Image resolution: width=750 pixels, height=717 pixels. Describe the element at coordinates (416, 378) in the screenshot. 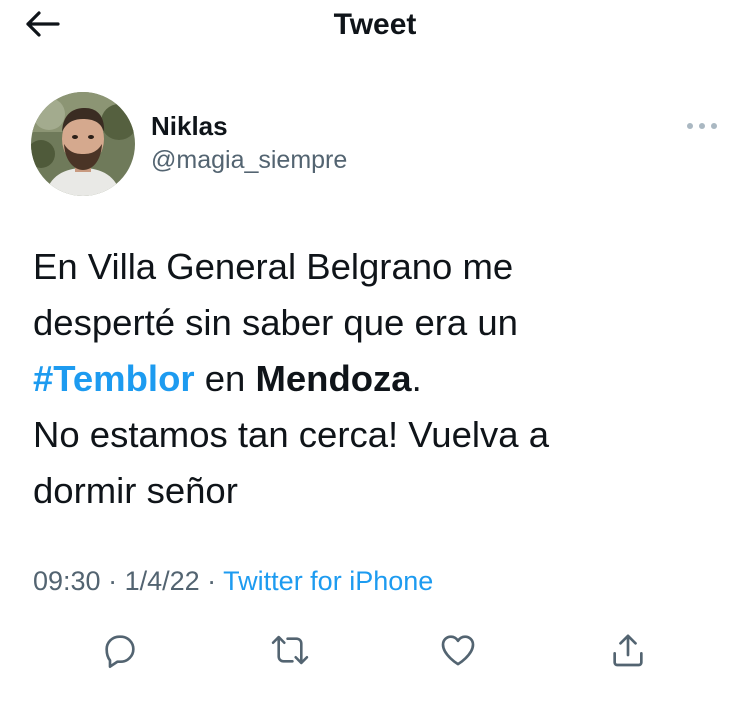

I see `tweet-text-fragment: .` at that location.